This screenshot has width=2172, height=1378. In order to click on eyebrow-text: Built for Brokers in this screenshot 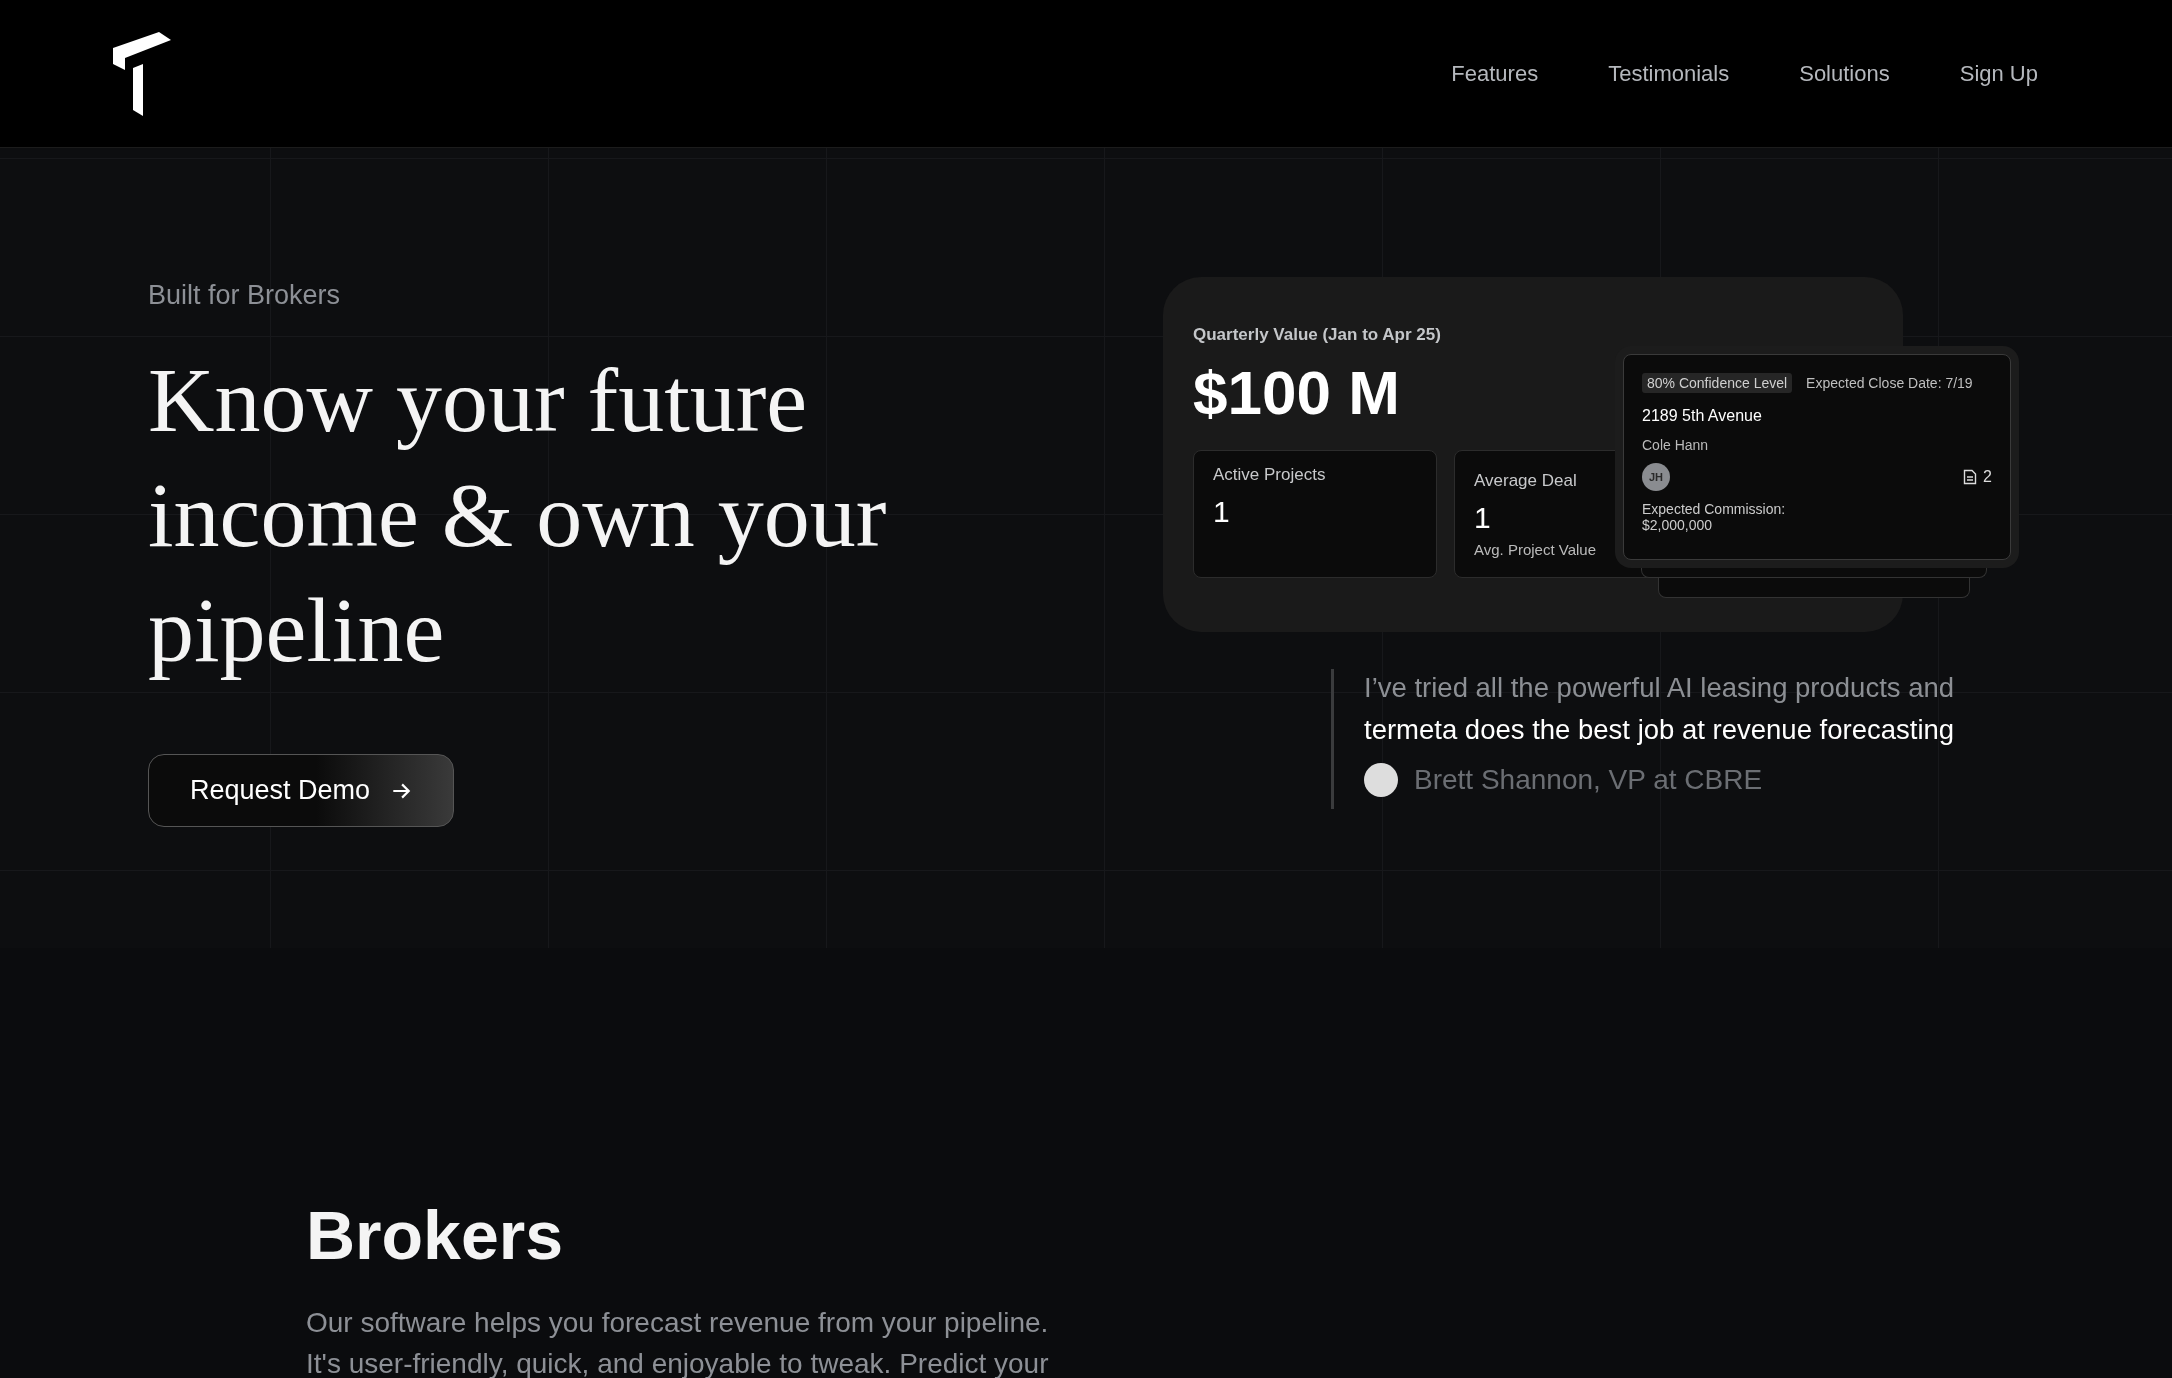, I will do `click(245, 295)`.